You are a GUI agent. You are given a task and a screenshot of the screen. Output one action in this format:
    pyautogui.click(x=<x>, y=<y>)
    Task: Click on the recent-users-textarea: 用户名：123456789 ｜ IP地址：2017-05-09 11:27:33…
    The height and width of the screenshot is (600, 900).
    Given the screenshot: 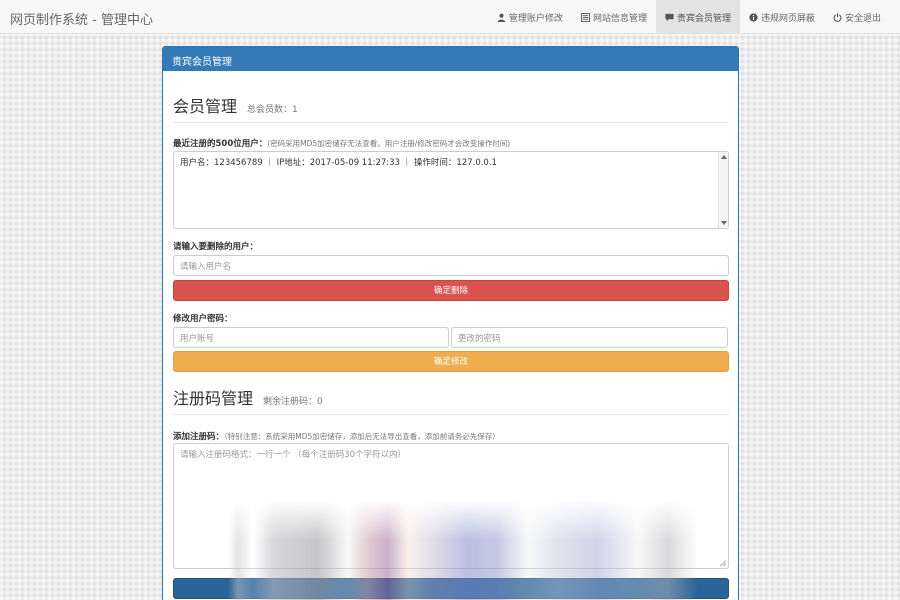 What is the action you would take?
    pyautogui.click(x=451, y=190)
    